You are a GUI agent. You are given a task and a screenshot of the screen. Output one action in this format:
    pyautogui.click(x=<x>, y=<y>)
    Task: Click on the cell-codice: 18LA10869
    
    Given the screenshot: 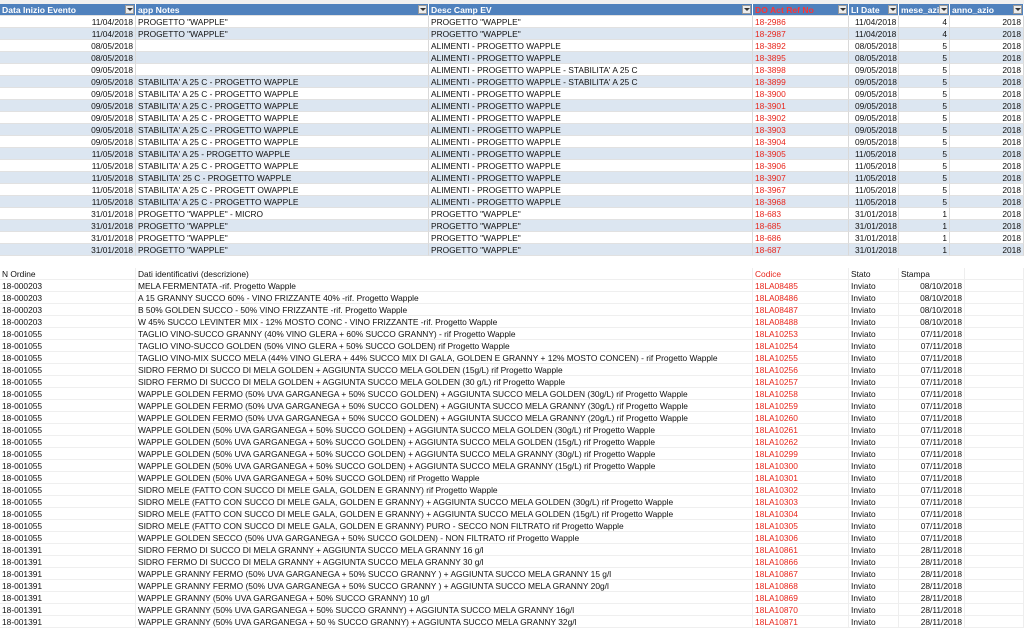 What is the action you would take?
    pyautogui.click(x=801, y=598)
    